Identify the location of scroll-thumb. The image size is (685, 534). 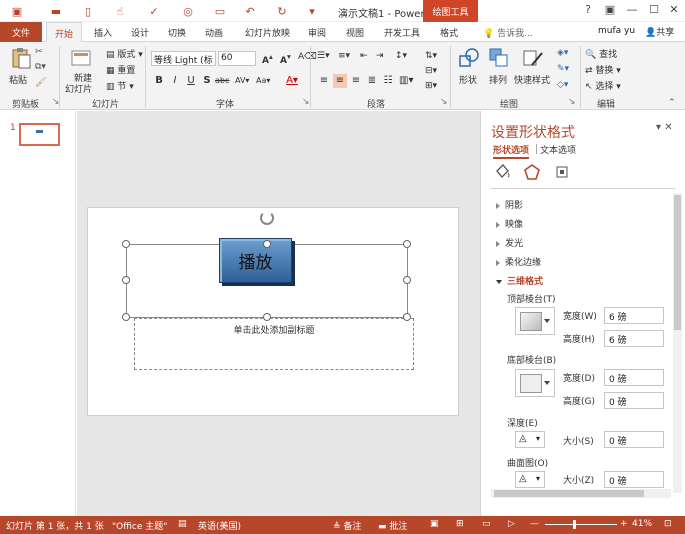
(569, 493).